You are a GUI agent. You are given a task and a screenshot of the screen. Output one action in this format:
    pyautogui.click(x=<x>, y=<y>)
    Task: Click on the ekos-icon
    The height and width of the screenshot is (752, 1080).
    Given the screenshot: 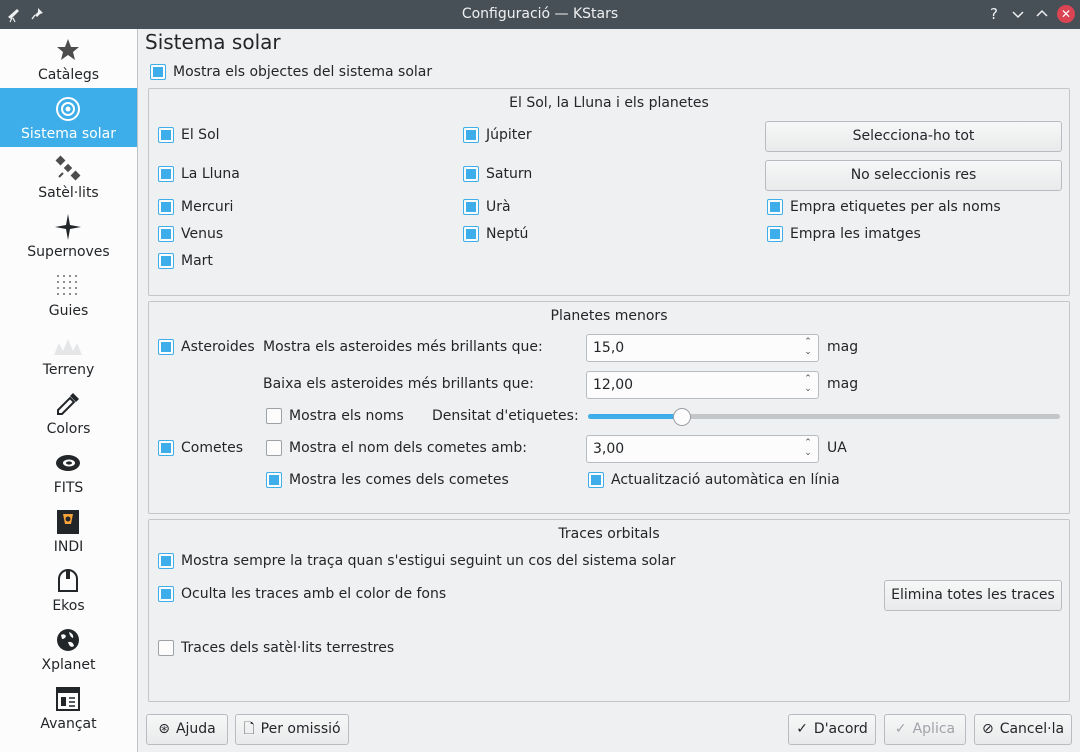 What is the action you would take?
    pyautogui.click(x=68, y=580)
    